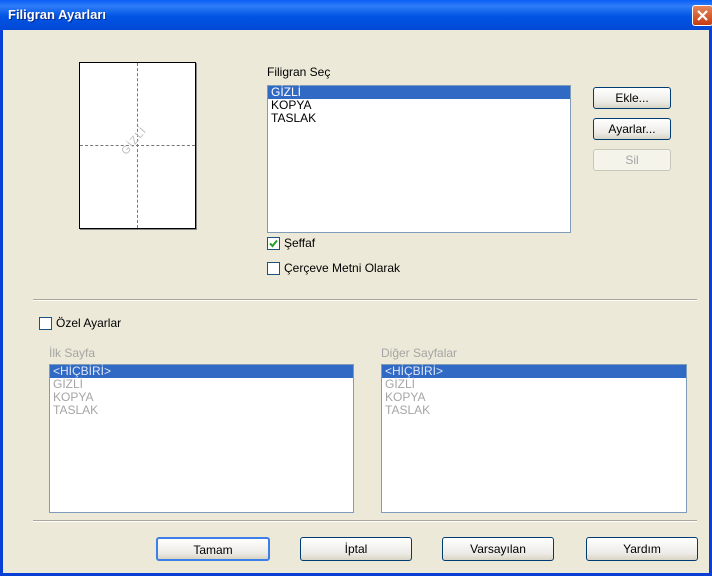 This screenshot has height=576, width=712. Describe the element at coordinates (57, 14) in the screenshot. I see `window-title: Filigran Ayarları` at that location.